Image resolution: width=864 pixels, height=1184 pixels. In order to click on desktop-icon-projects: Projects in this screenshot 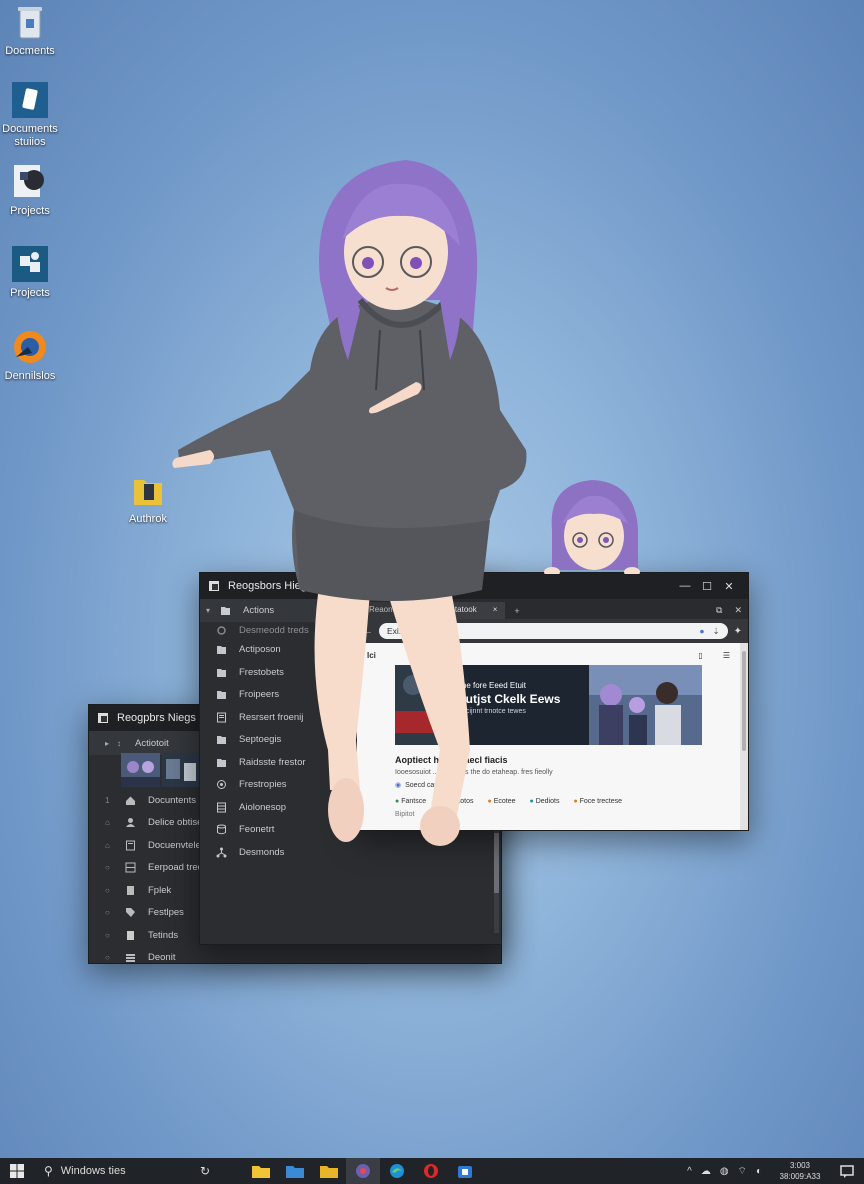, I will do `click(31, 190)`.